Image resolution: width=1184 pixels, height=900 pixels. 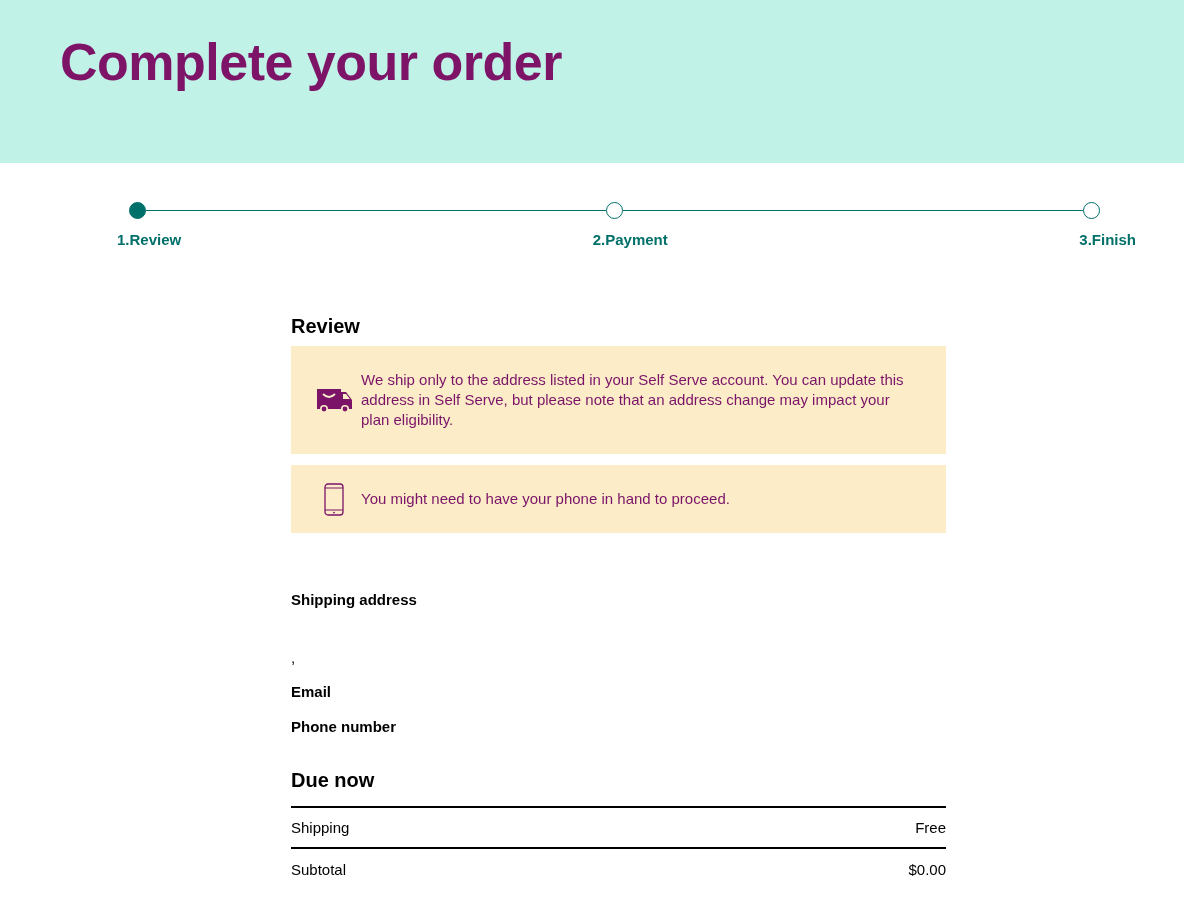 What do you see at coordinates (1107, 240) in the screenshot?
I see `step-label: 3.Finish` at bounding box center [1107, 240].